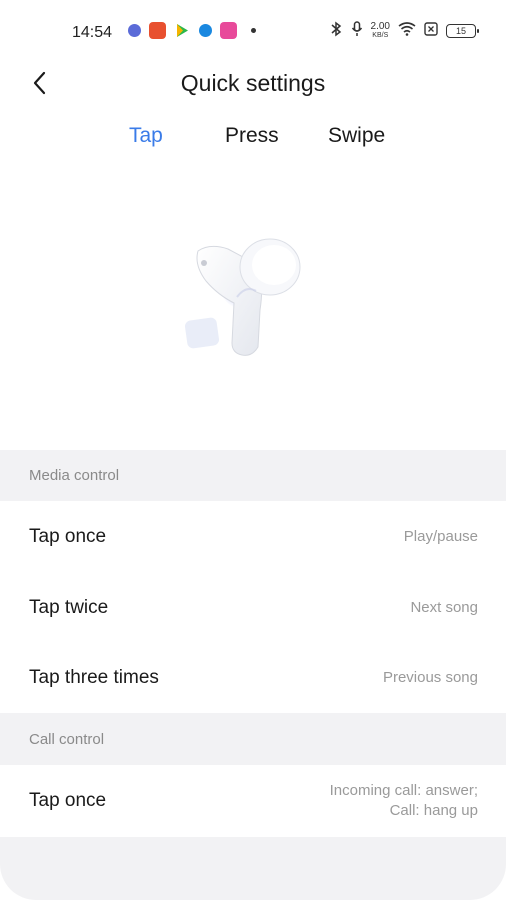 Image resolution: width=506 pixels, height=900 pixels. Describe the element at coordinates (404, 801) in the screenshot. I see `setting-value: Incoming call: answer; Call: hang up` at that location.